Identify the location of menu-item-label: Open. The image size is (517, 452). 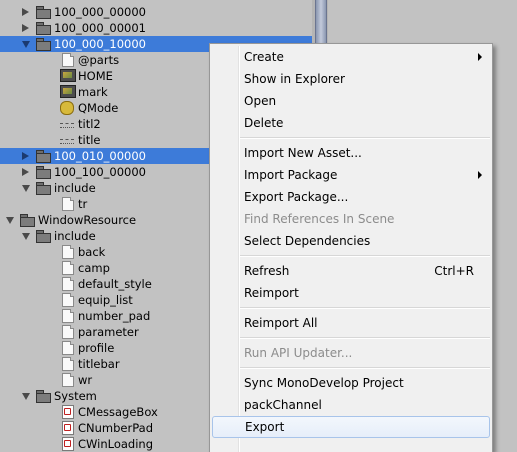
(260, 101).